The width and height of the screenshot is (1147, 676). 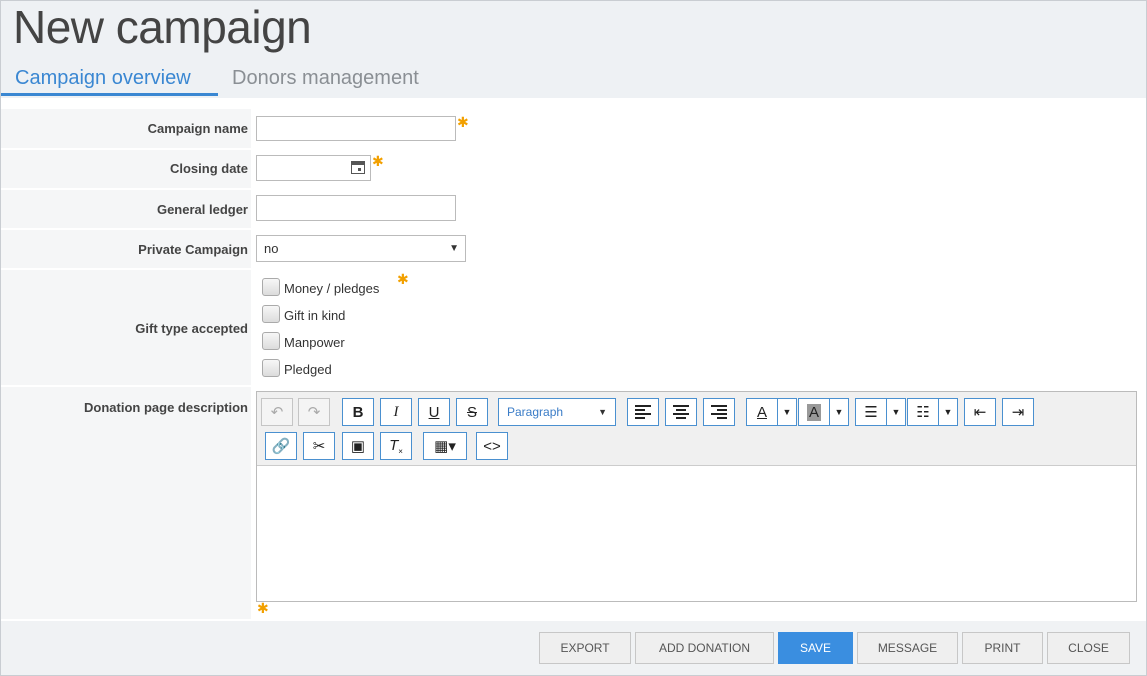 I want to click on private-campaign-value: no, so click(x=271, y=248).